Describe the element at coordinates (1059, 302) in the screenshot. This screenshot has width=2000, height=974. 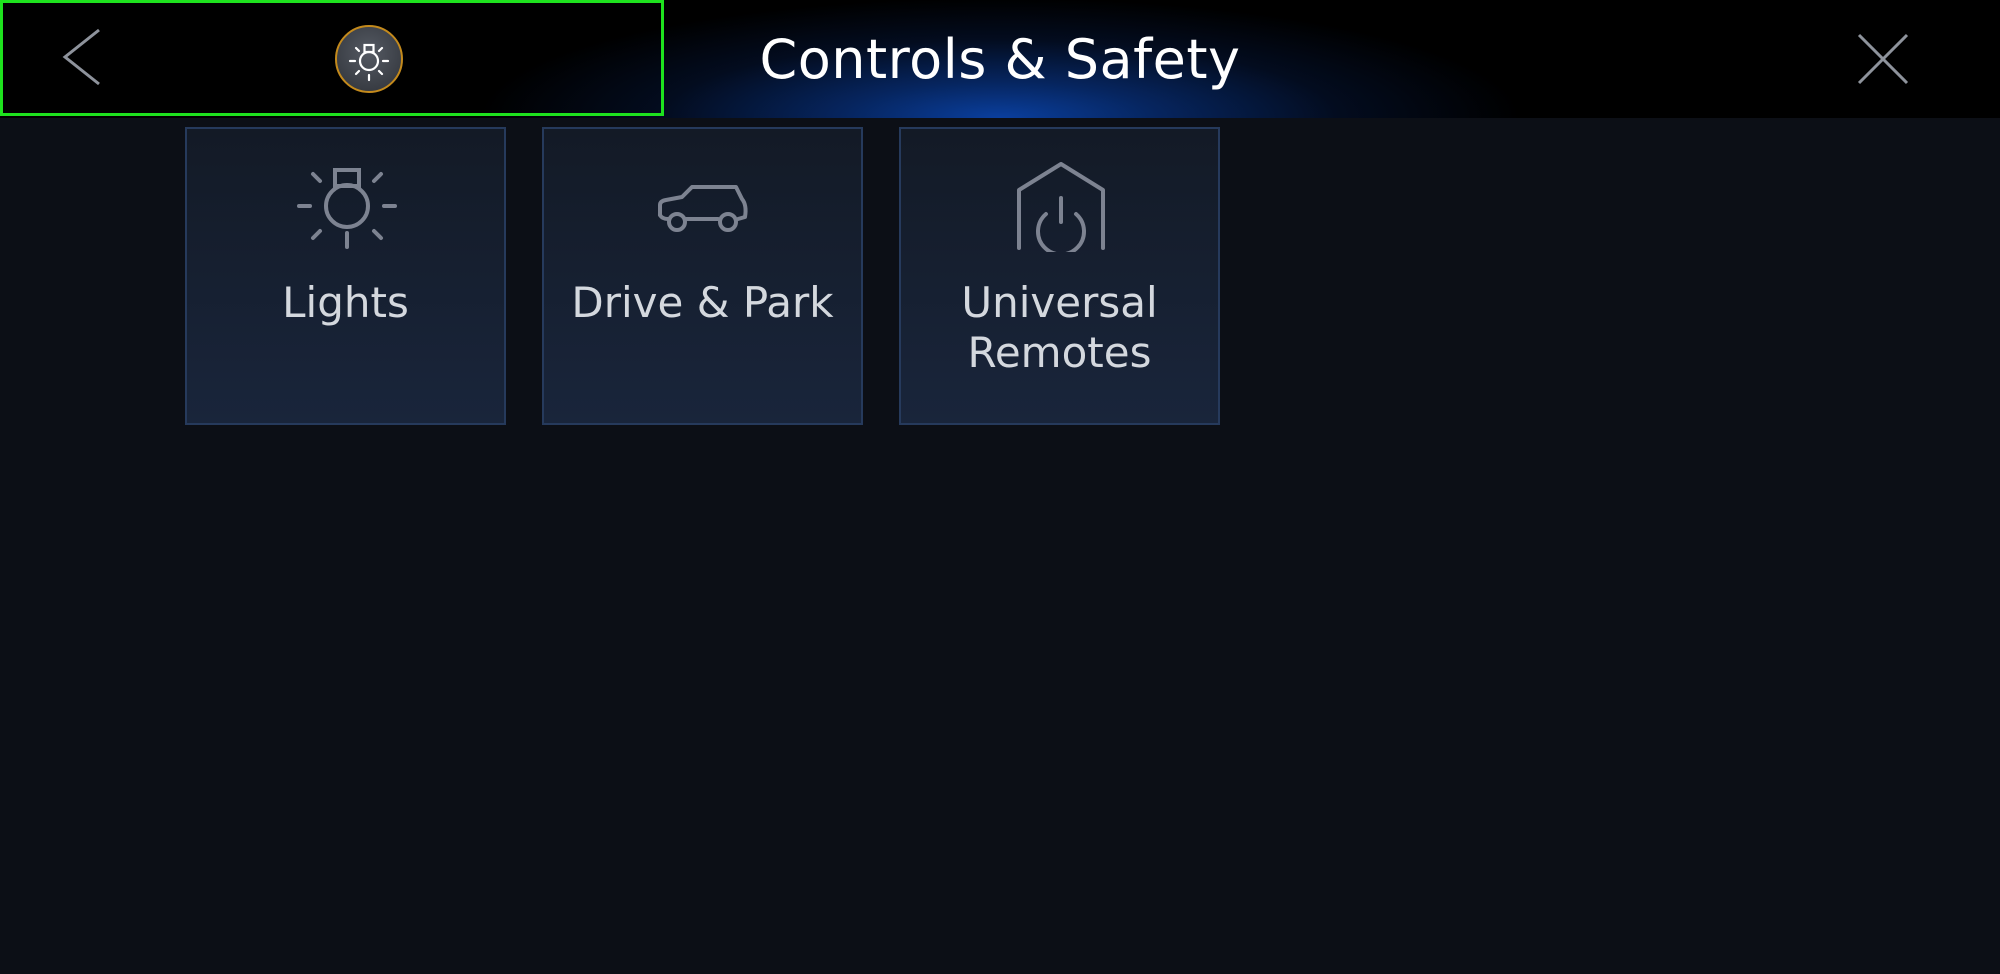
I see `tile-label-line-1: Universal` at that location.